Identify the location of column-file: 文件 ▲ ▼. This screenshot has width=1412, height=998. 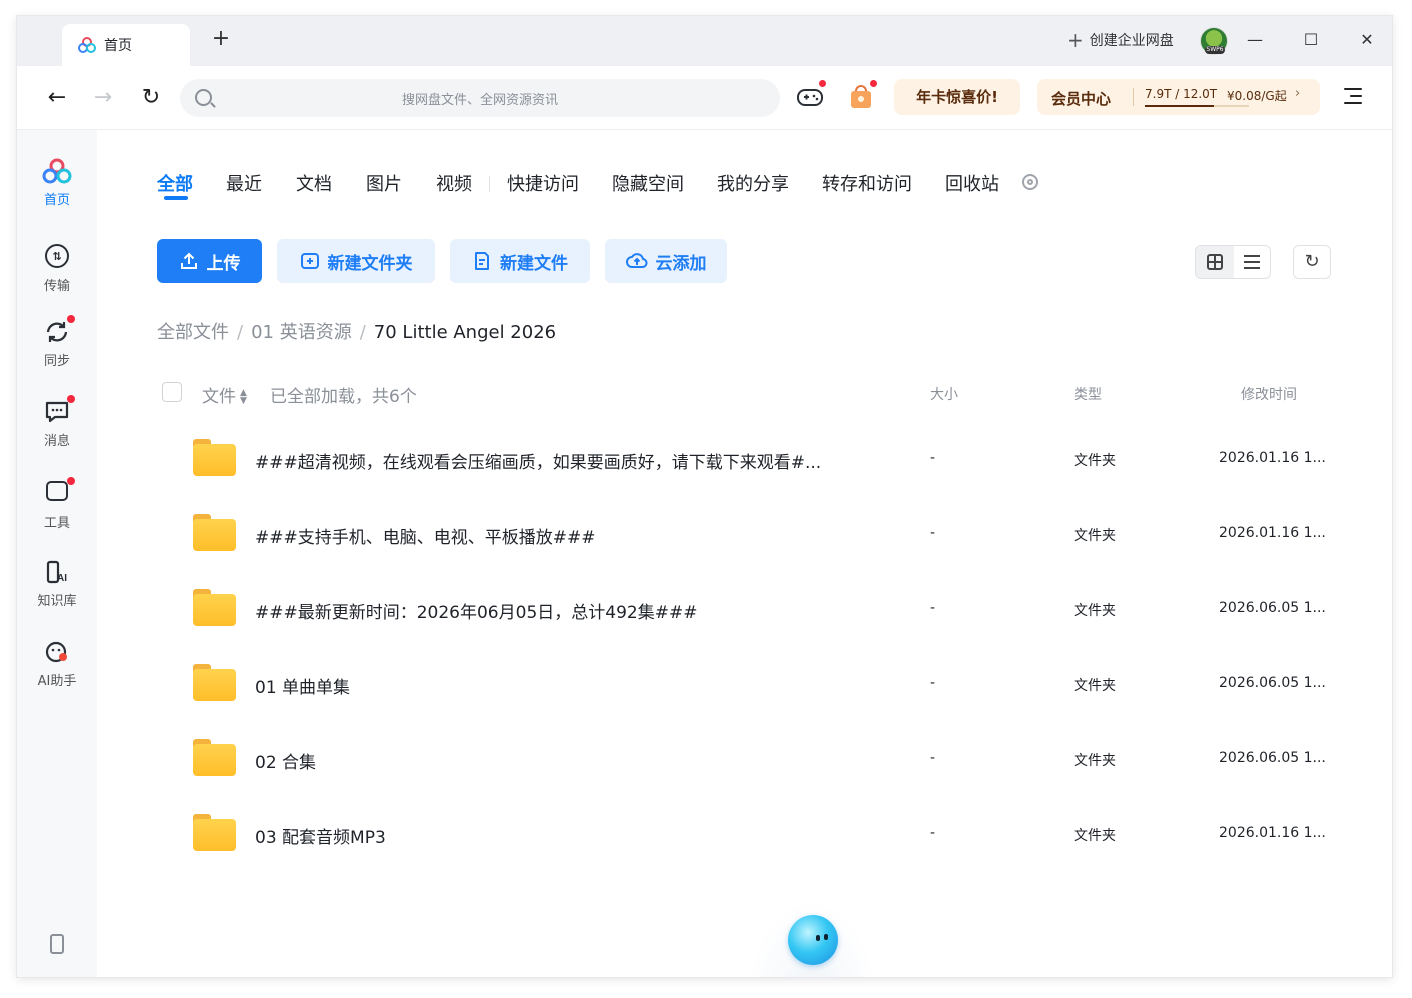
(224, 394).